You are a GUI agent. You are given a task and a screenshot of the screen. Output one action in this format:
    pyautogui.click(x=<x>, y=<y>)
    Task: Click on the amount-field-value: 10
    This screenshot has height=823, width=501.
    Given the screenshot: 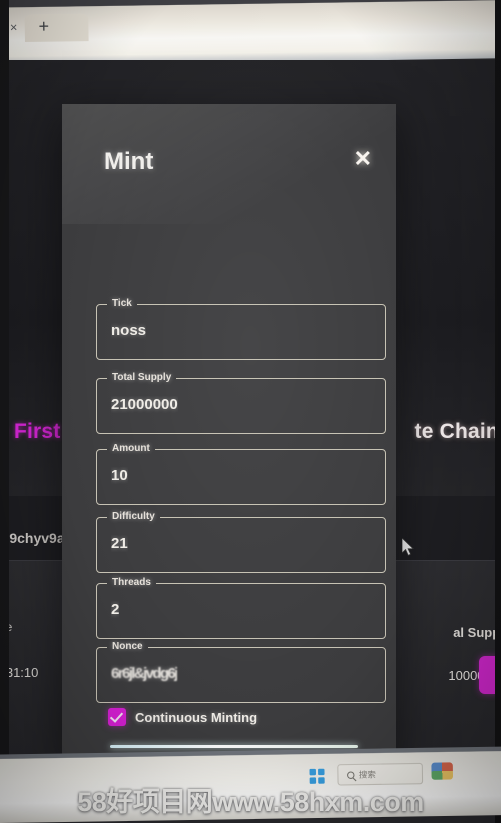 What is the action you would take?
    pyautogui.click(x=119, y=475)
    